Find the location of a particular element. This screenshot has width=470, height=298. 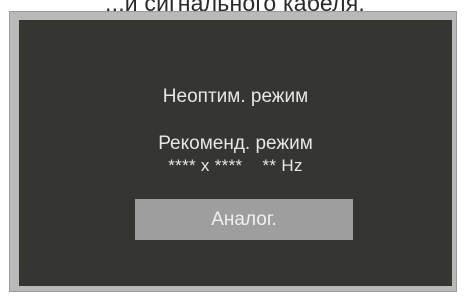

recommended-mode-label: Рекоменд. режим is located at coordinates (235, 143).